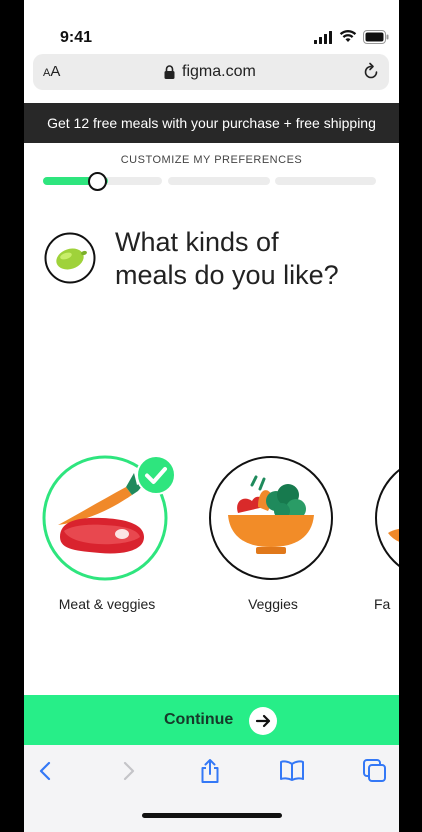 The height and width of the screenshot is (832, 422). I want to click on selected-check-icon, so click(156, 475).